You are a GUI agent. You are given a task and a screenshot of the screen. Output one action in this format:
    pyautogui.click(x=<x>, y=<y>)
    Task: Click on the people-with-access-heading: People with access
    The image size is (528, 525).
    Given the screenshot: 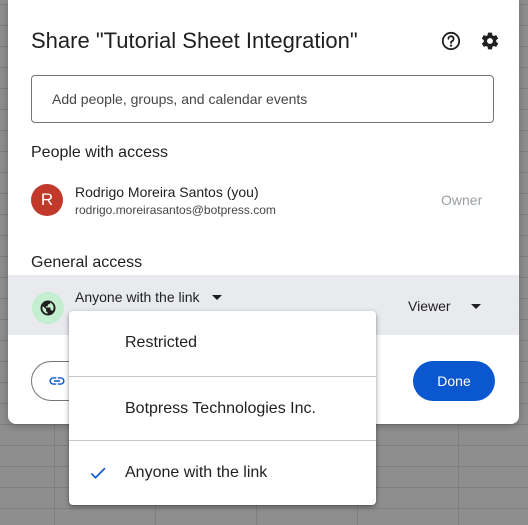 What is the action you would take?
    pyautogui.click(x=99, y=152)
    